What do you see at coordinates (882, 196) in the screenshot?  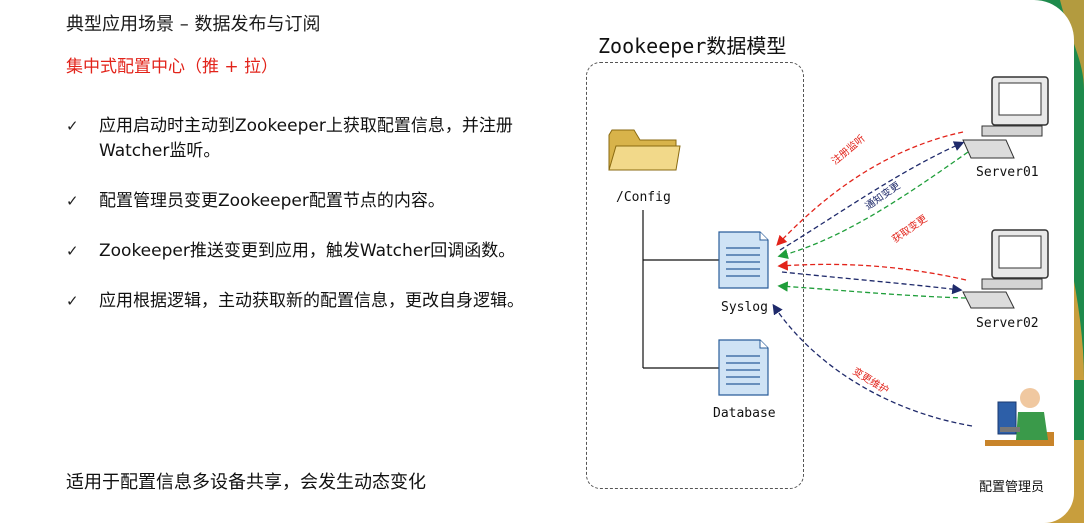 I see `notify-change-label: 通知变更` at bounding box center [882, 196].